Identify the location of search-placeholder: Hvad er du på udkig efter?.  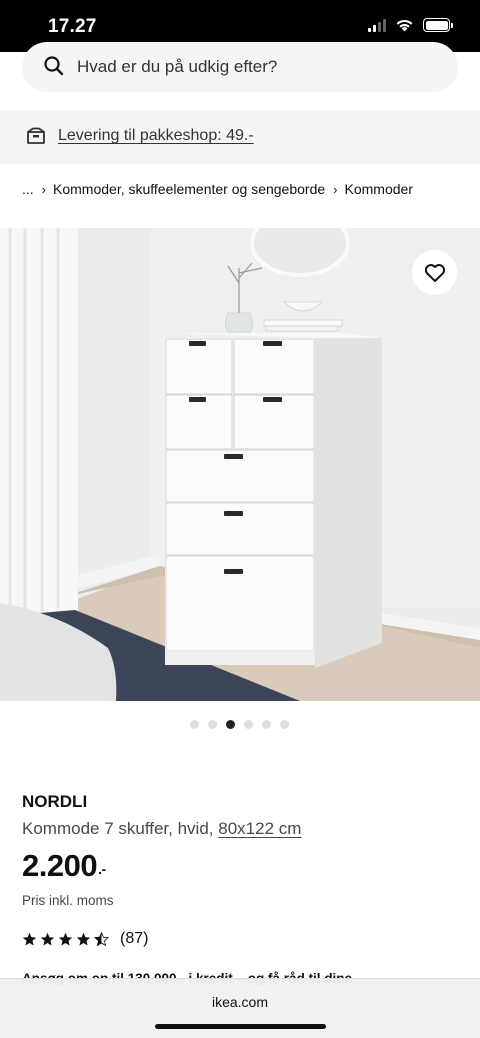
(177, 66).